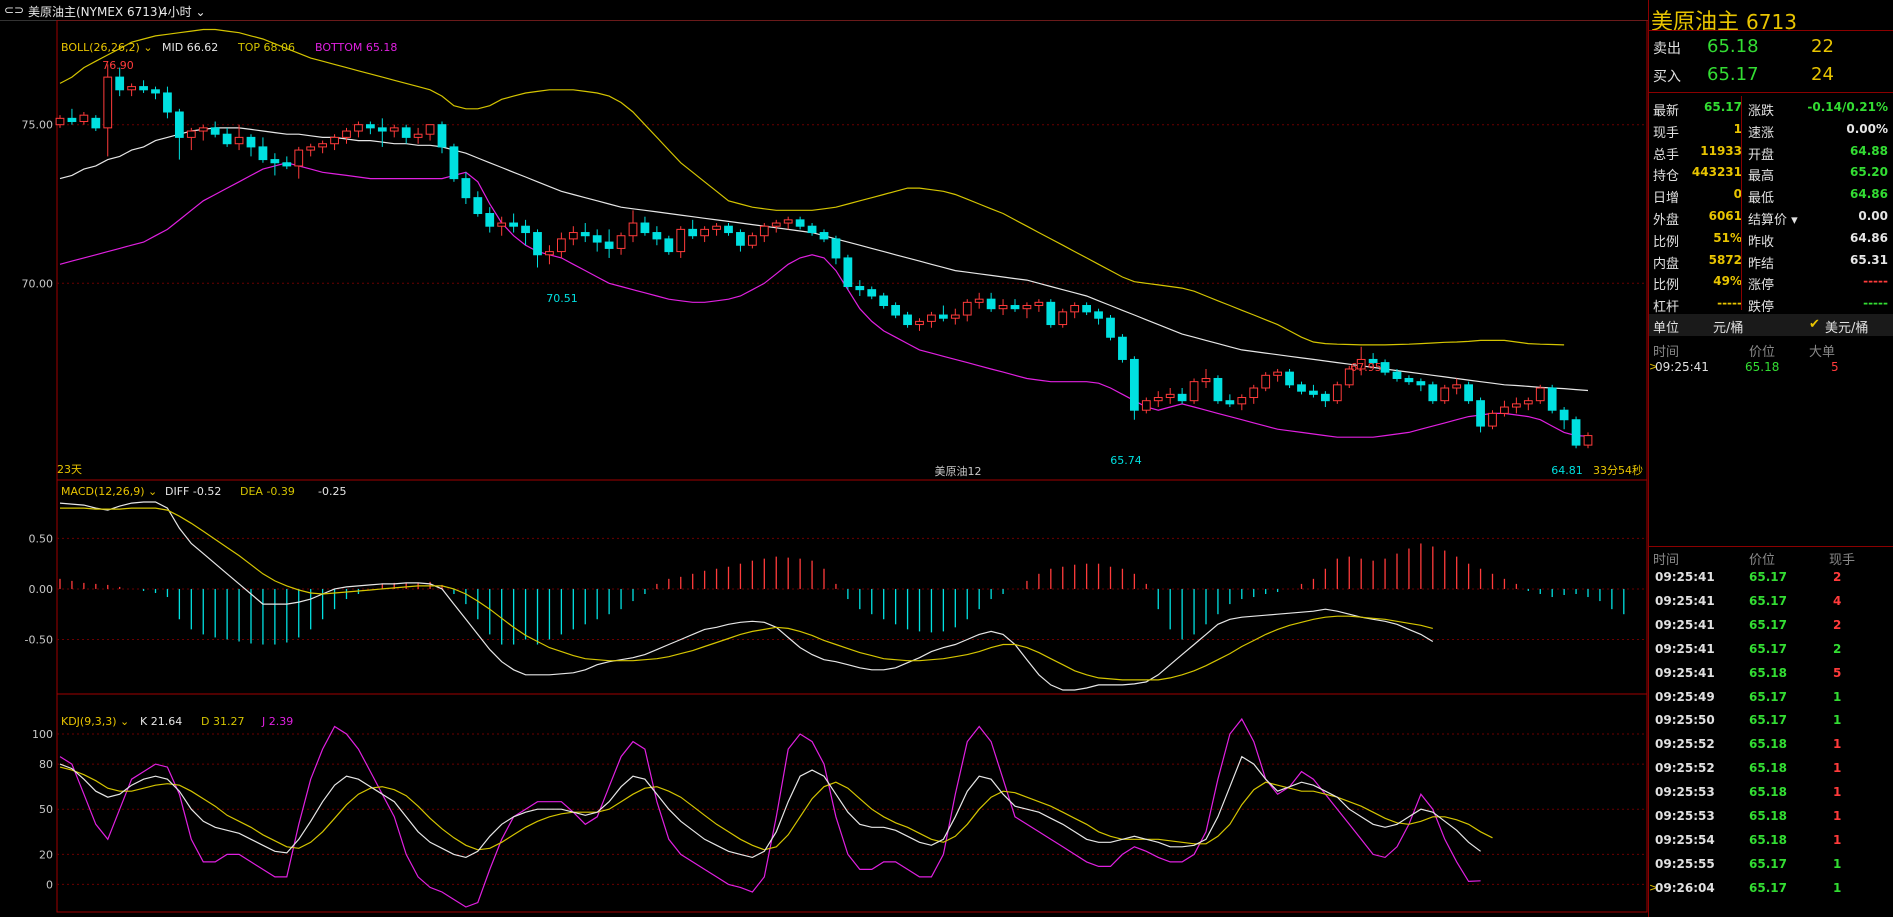 Image resolution: width=1893 pixels, height=917 pixels. What do you see at coordinates (1666, 308) in the screenshot?
I see `stat-label: 杠杆` at bounding box center [1666, 308].